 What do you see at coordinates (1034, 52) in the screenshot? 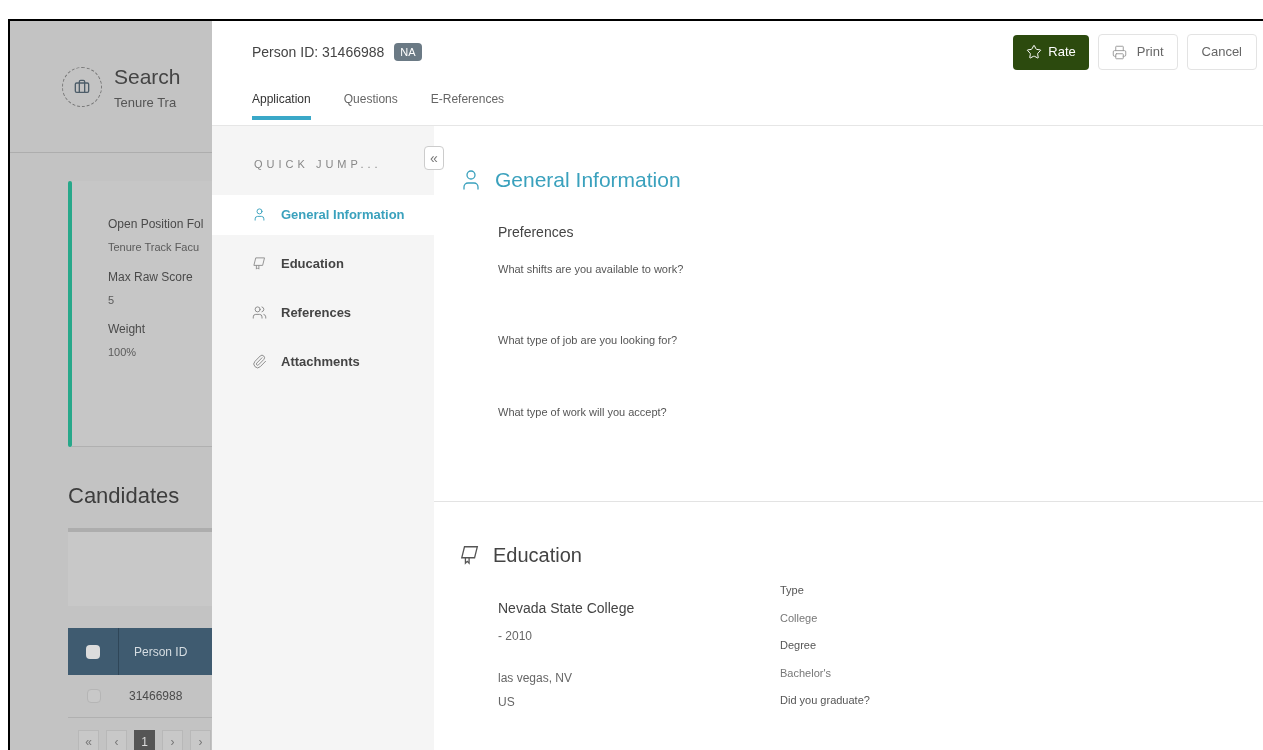
I see `star-icon` at bounding box center [1034, 52].